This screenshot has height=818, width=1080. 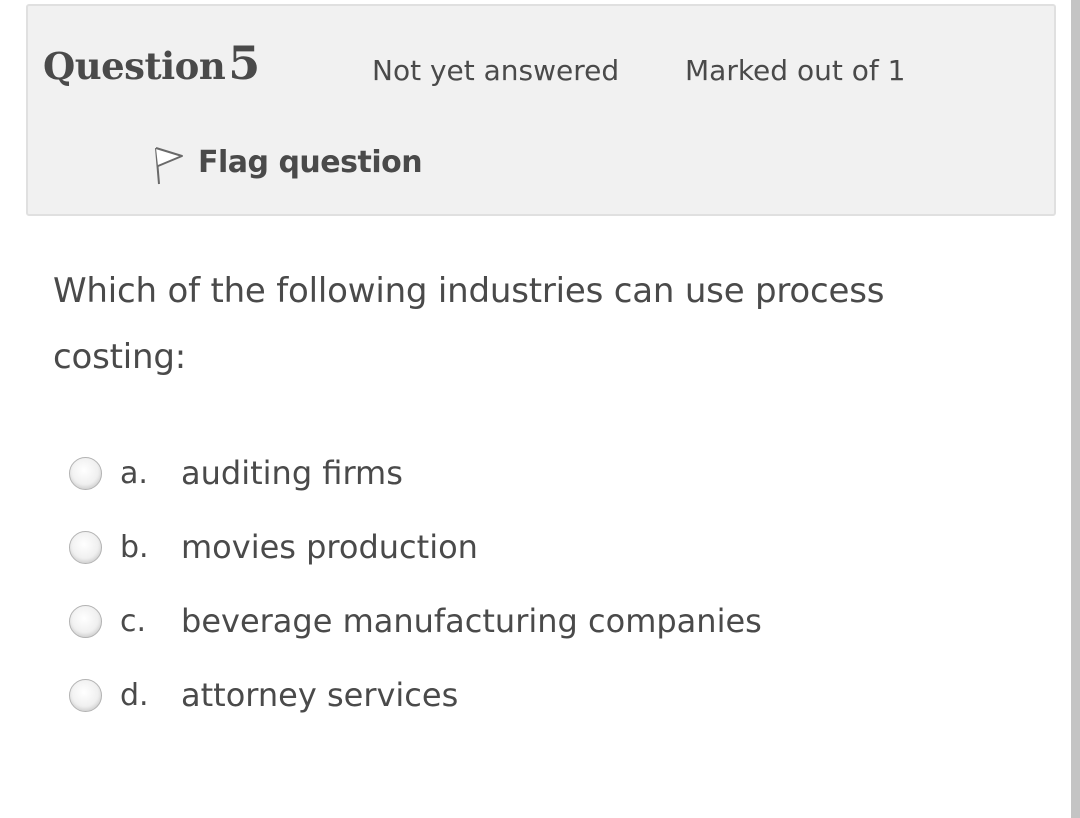 I want to click on option-letter: a., so click(x=134, y=473).